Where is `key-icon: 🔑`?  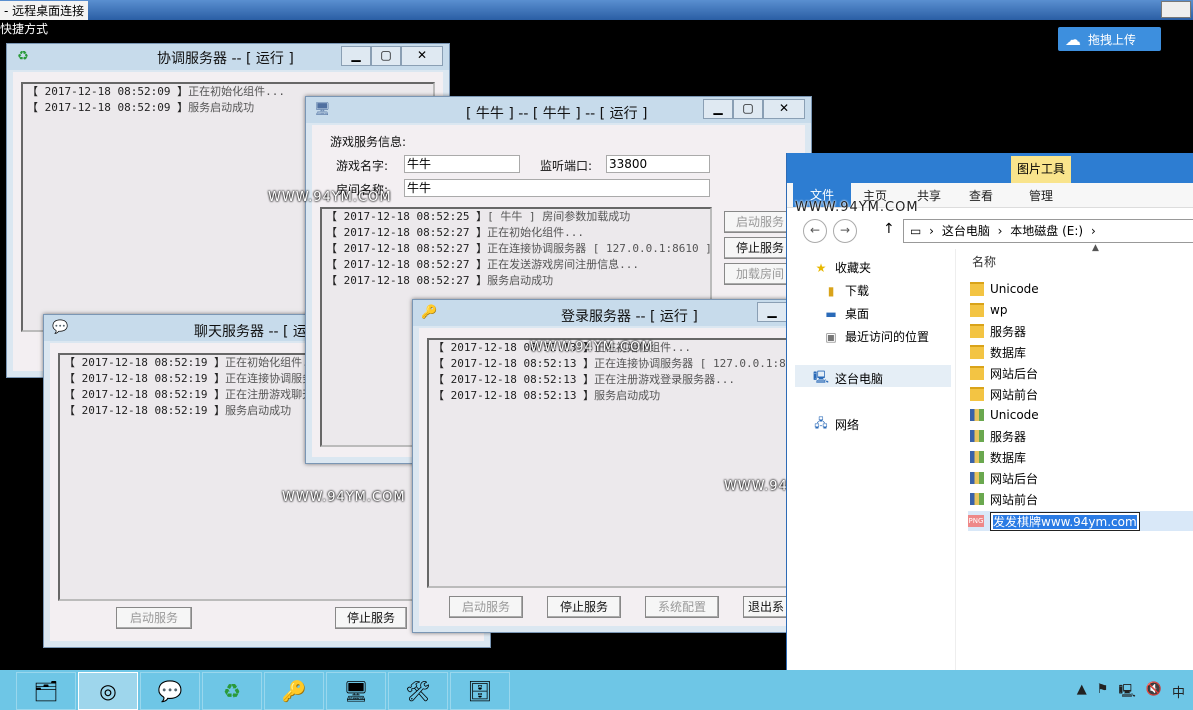 key-icon: 🔑 is located at coordinates (429, 312).